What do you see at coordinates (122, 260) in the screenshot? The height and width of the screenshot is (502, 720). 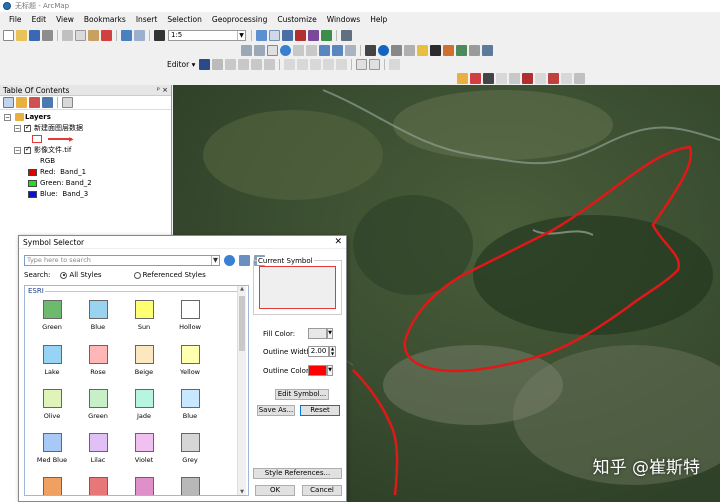 I see `symbol-search-input: Type here to search ▼` at bounding box center [122, 260].